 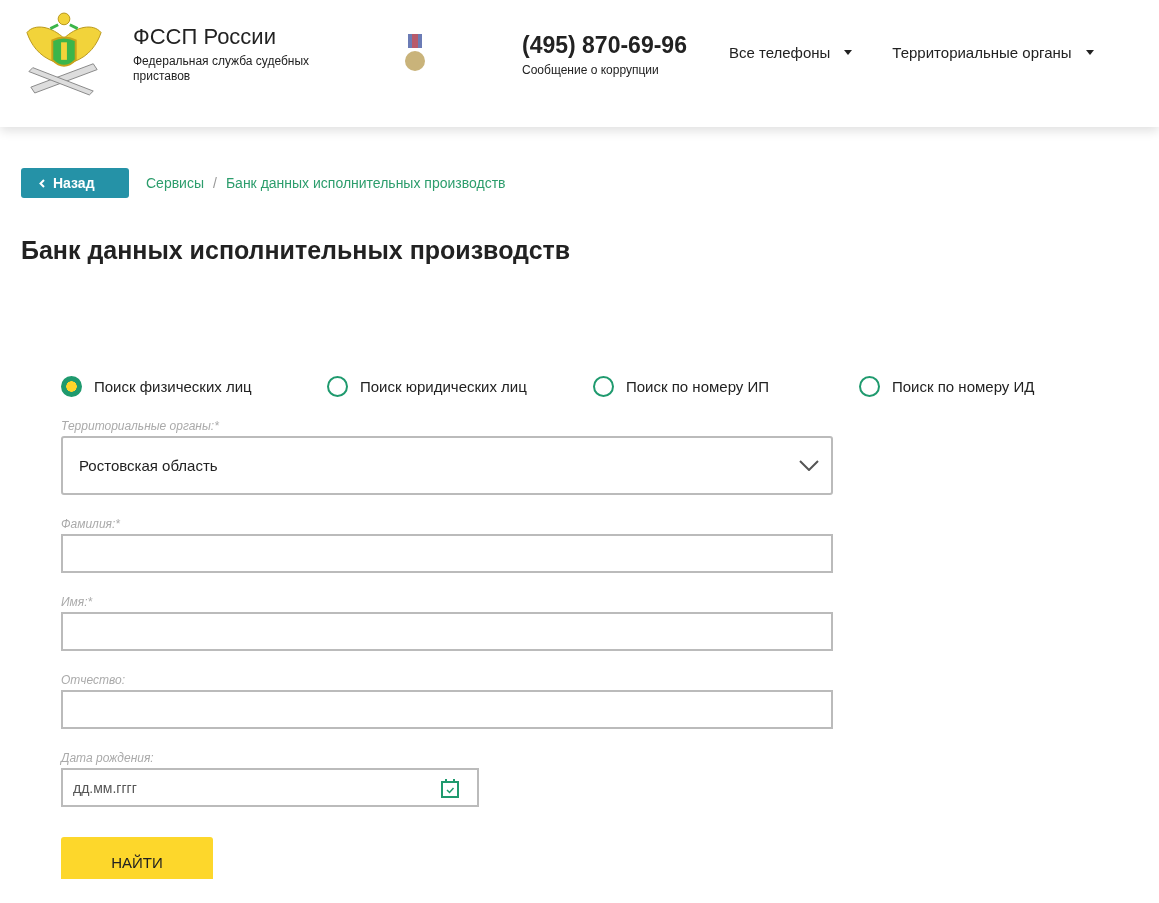 I want to click on org-subtitle: Федеральная служба судебных приставов, so click(x=222, y=69).